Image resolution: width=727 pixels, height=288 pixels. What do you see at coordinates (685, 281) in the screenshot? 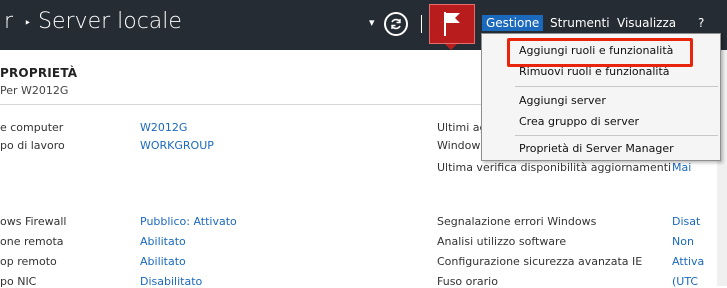
I see `property-value-link: (UTC` at bounding box center [685, 281].